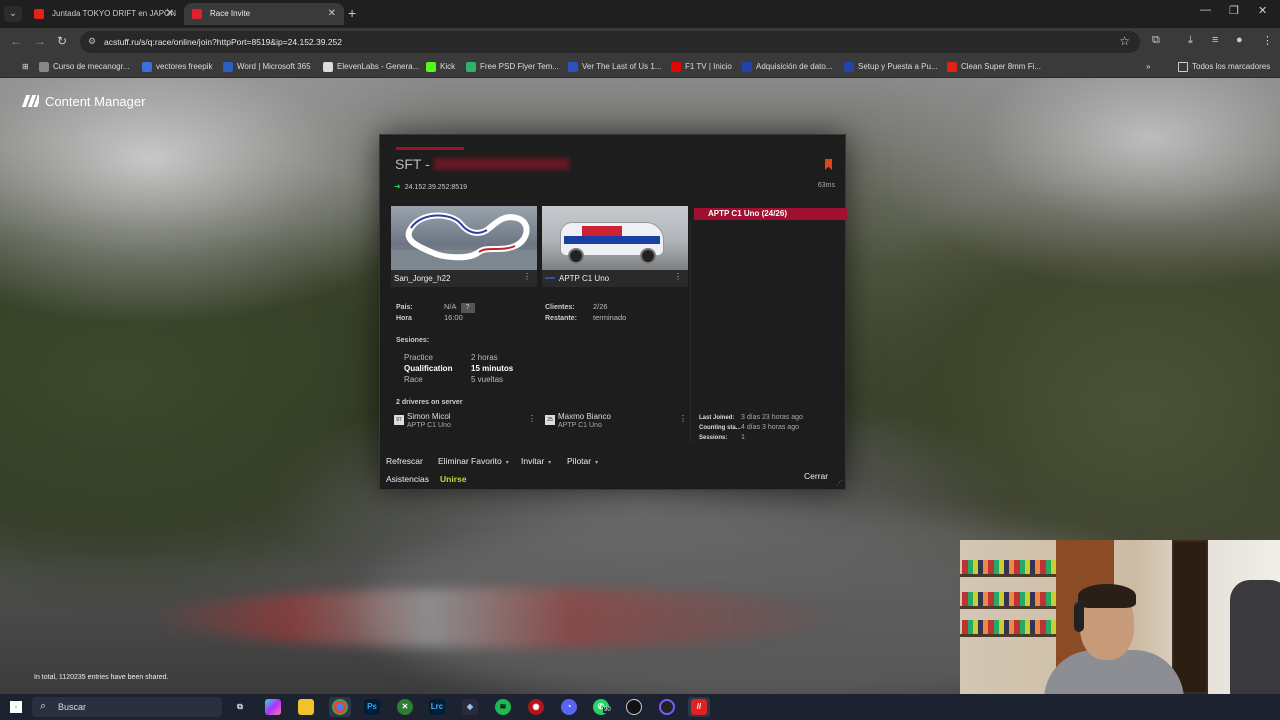 This screenshot has height=720, width=1280. I want to click on server-address: ➜ 24.152.39.252:8519, so click(430, 186).